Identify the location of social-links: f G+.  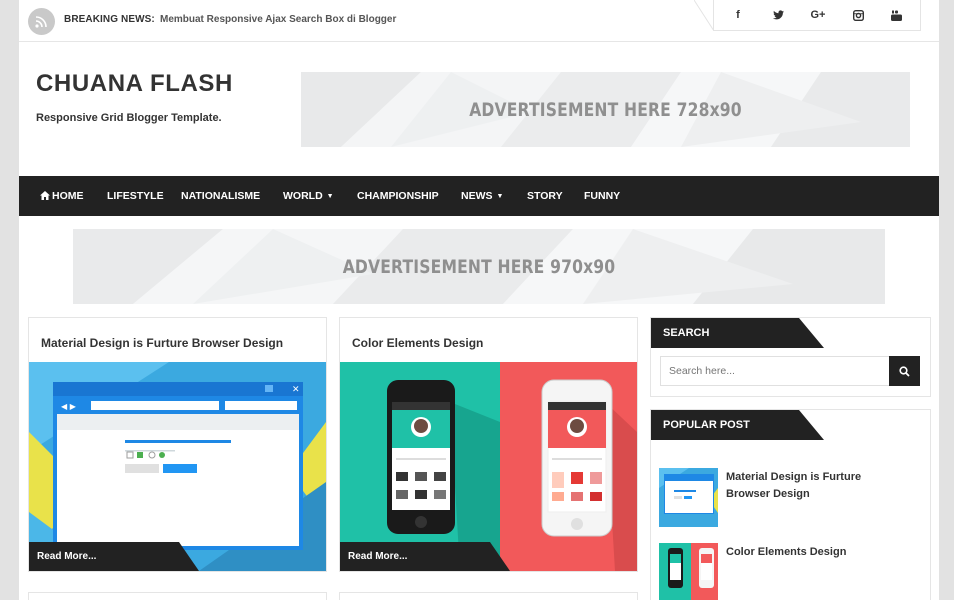
(807, 15).